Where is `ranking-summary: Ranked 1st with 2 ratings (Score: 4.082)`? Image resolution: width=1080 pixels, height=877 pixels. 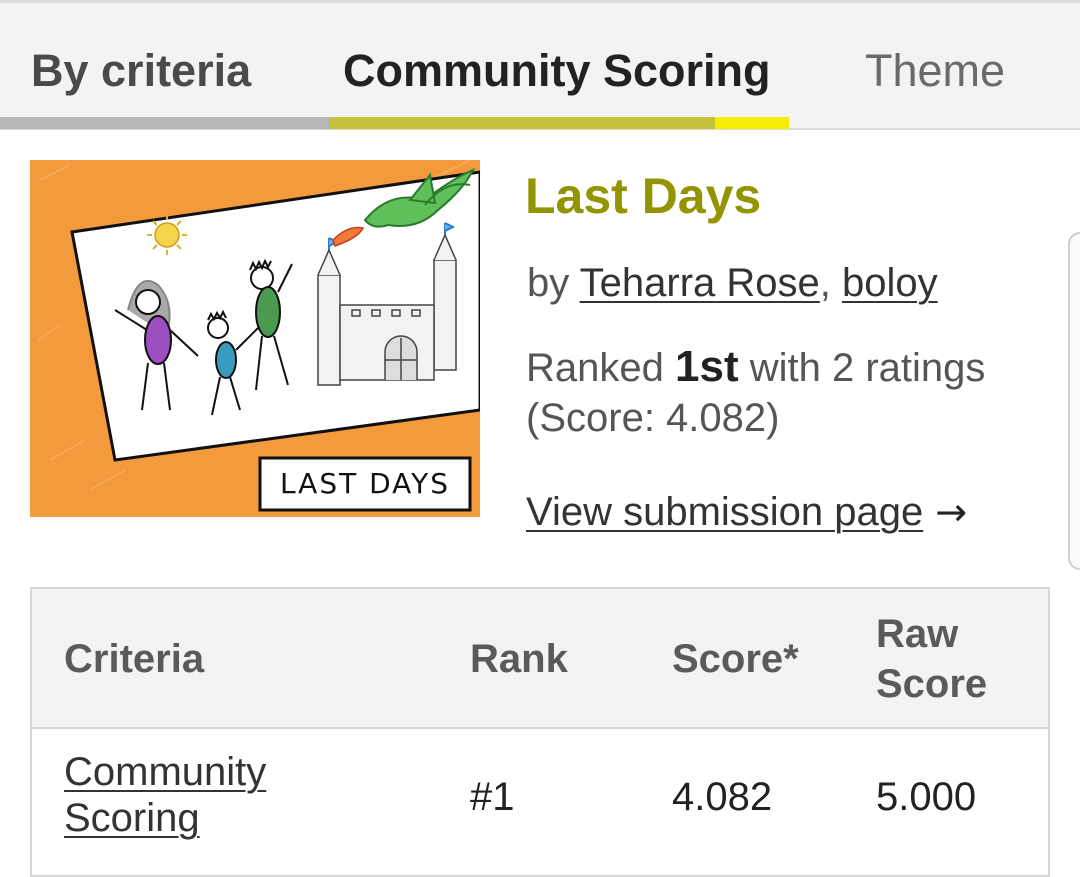 ranking-summary: Ranked 1st with 2 ratings (Score: 4.082) is located at coordinates (786, 392).